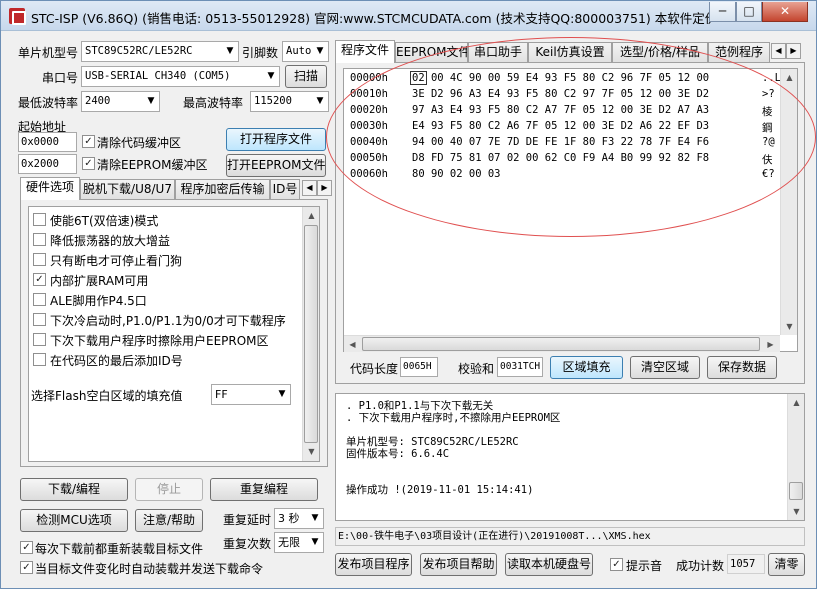 This screenshot has height=589, width=817. I want to click on hex-horizontal-scrollbar: ◀ ▶, so click(562, 343).